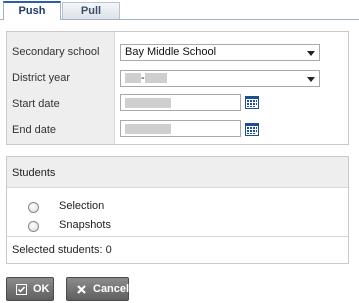  I want to click on selection-label: Selection, so click(82, 206).